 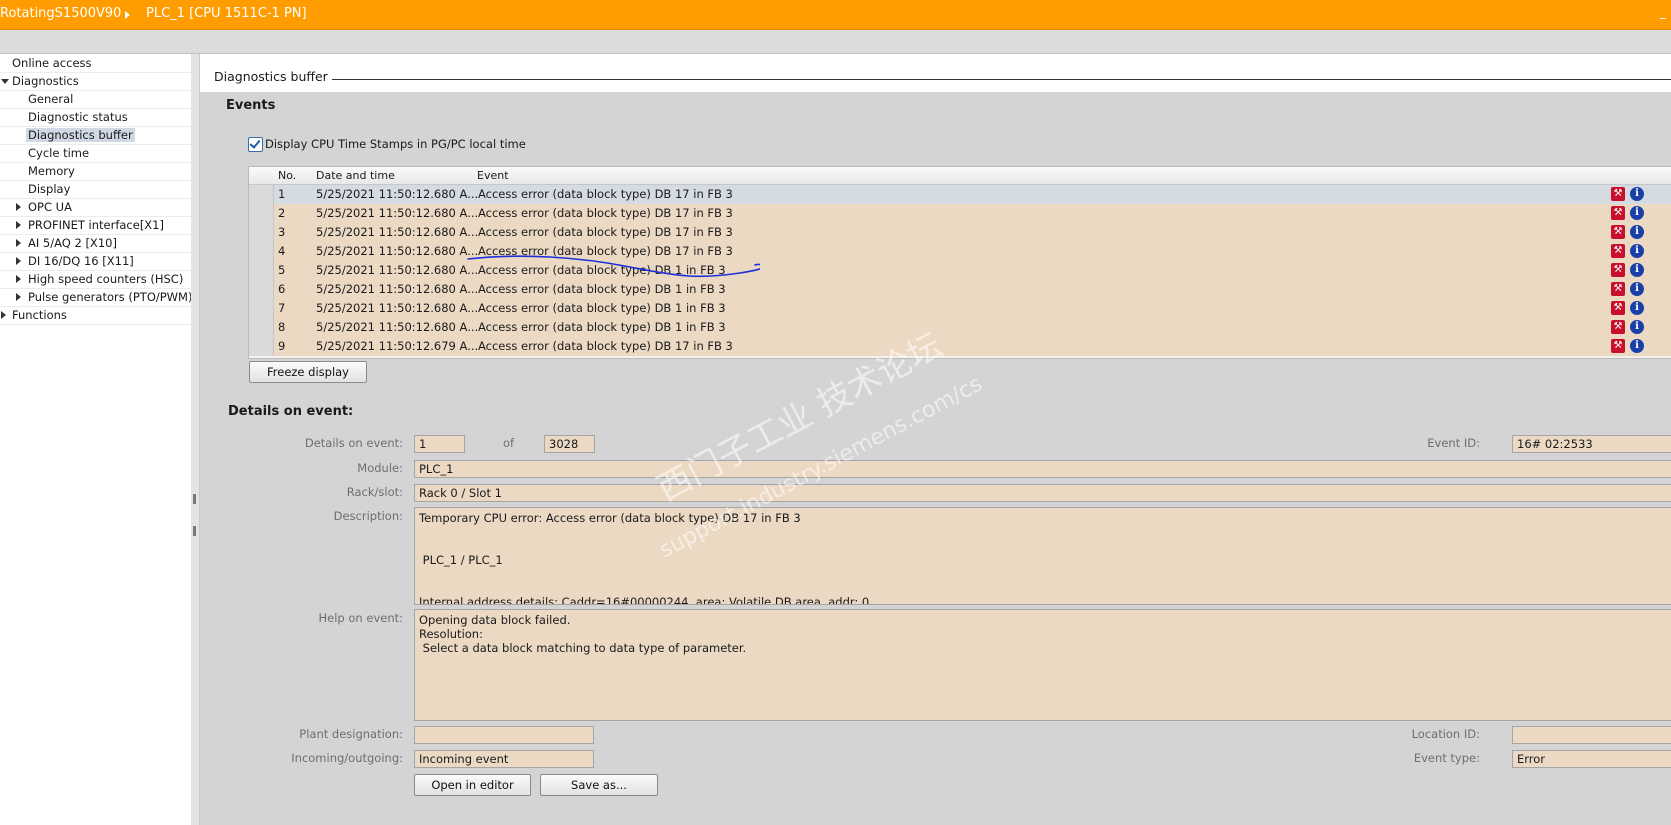 I want to click on sidebar-item-general: General, so click(x=50, y=99).